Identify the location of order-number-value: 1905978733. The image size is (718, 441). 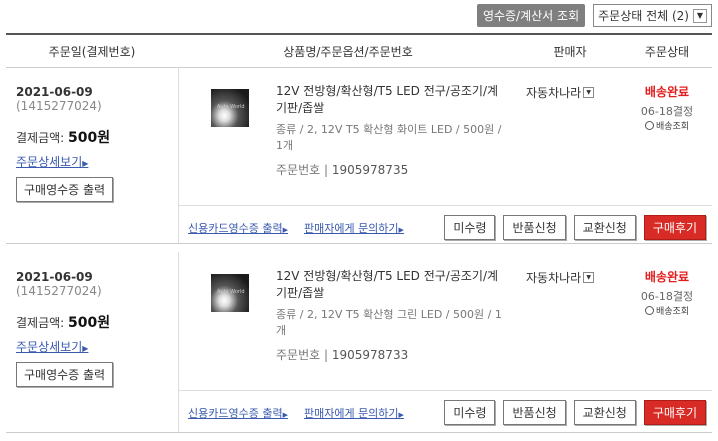
(370, 355).